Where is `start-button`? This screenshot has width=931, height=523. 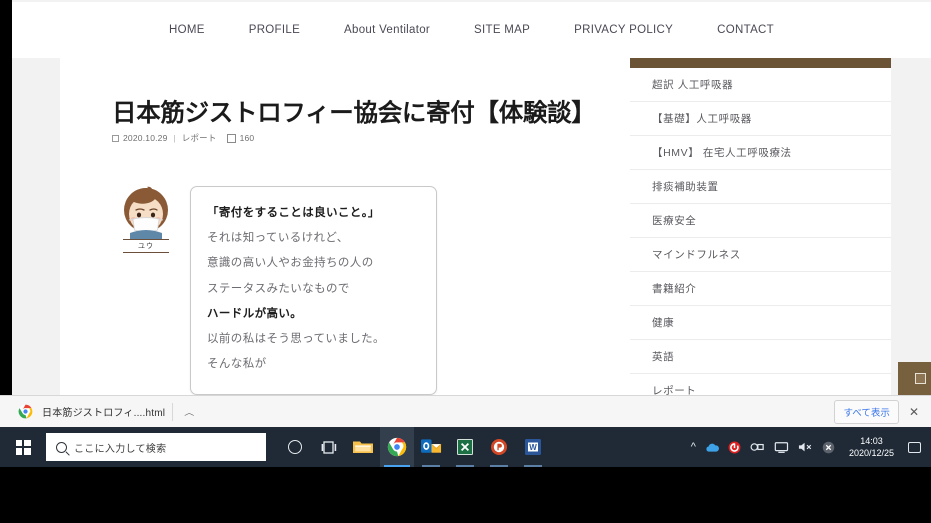 start-button is located at coordinates (23, 447).